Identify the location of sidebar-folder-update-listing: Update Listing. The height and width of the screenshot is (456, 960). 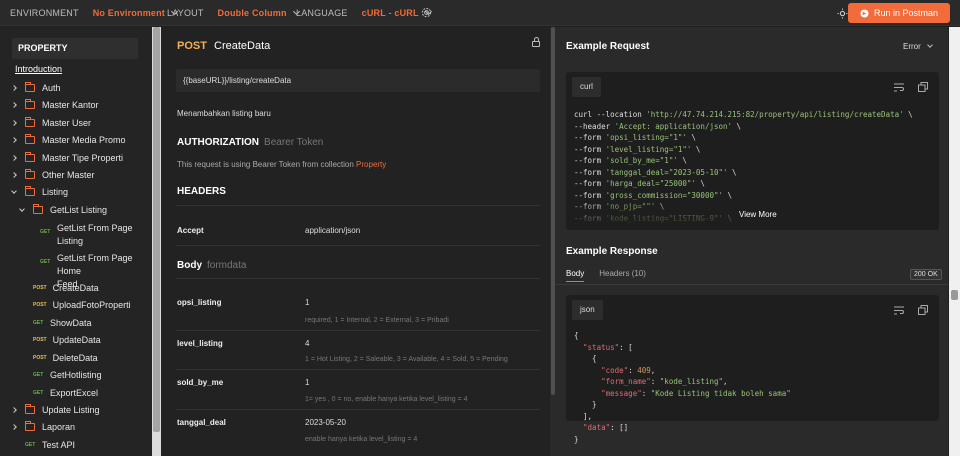
(55, 410).